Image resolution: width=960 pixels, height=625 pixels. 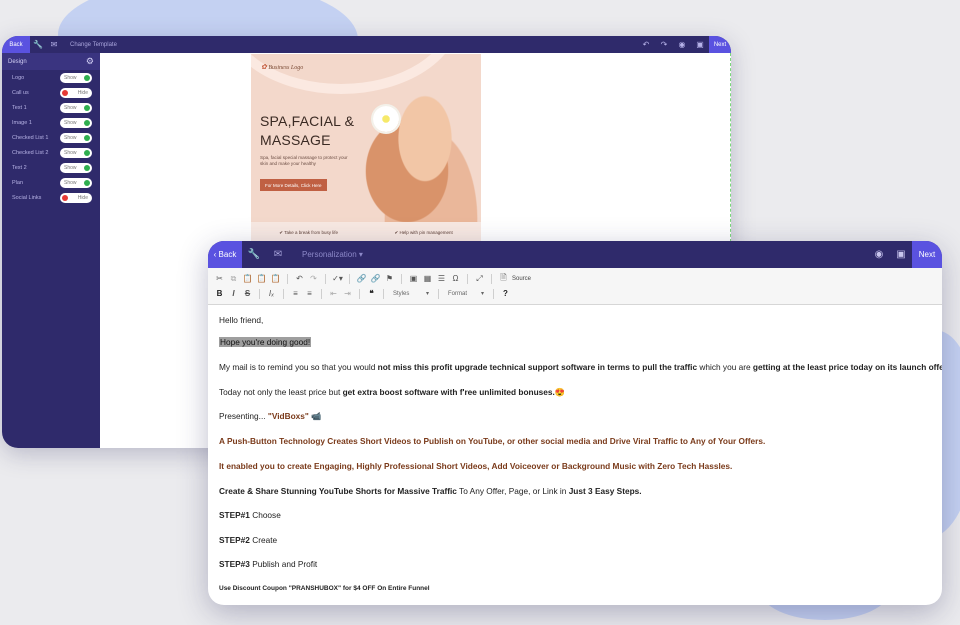 What do you see at coordinates (503, 279) in the screenshot?
I see `source-icon: 🗎` at bounding box center [503, 279].